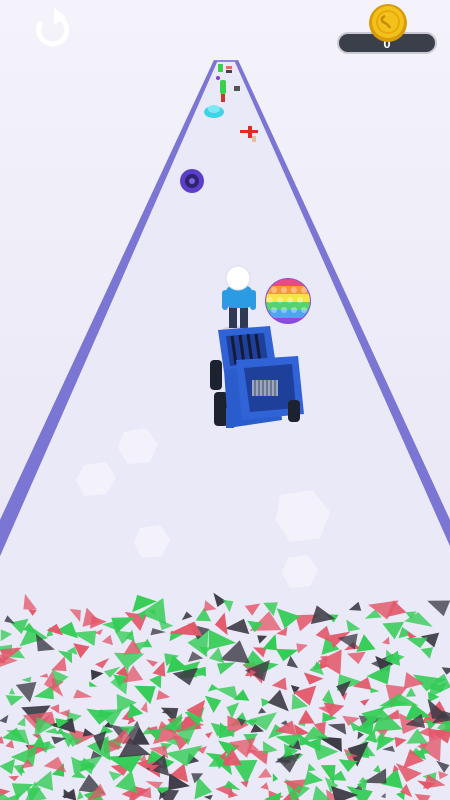 The height and width of the screenshot is (800, 450). What do you see at coordinates (192, 181) in the screenshot?
I see `purple-tire` at bounding box center [192, 181].